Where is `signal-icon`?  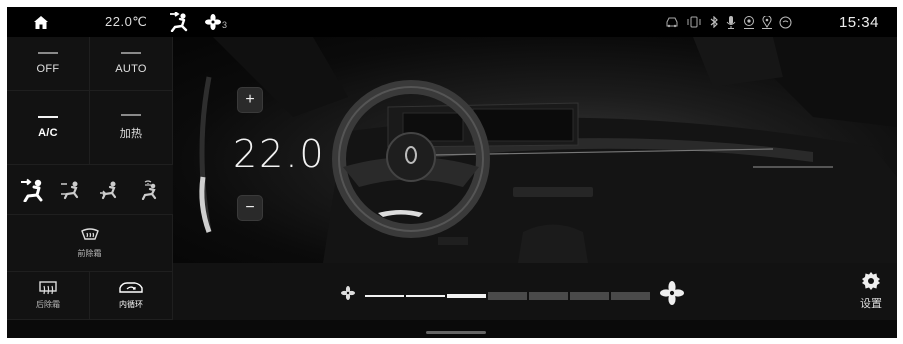
signal-icon is located at coordinates (749, 22).